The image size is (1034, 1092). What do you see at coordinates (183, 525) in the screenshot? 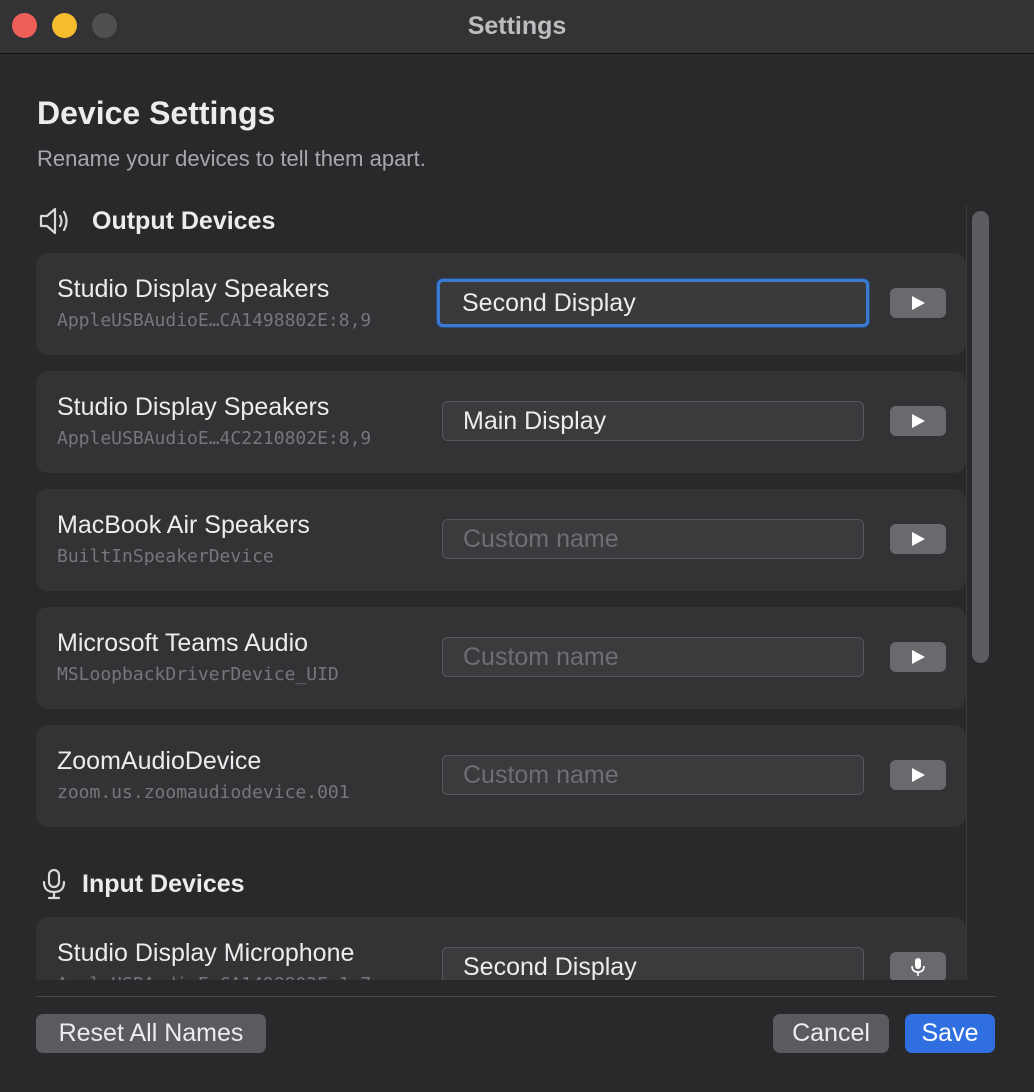
I see `device-name: MacBook Air Speakers` at bounding box center [183, 525].